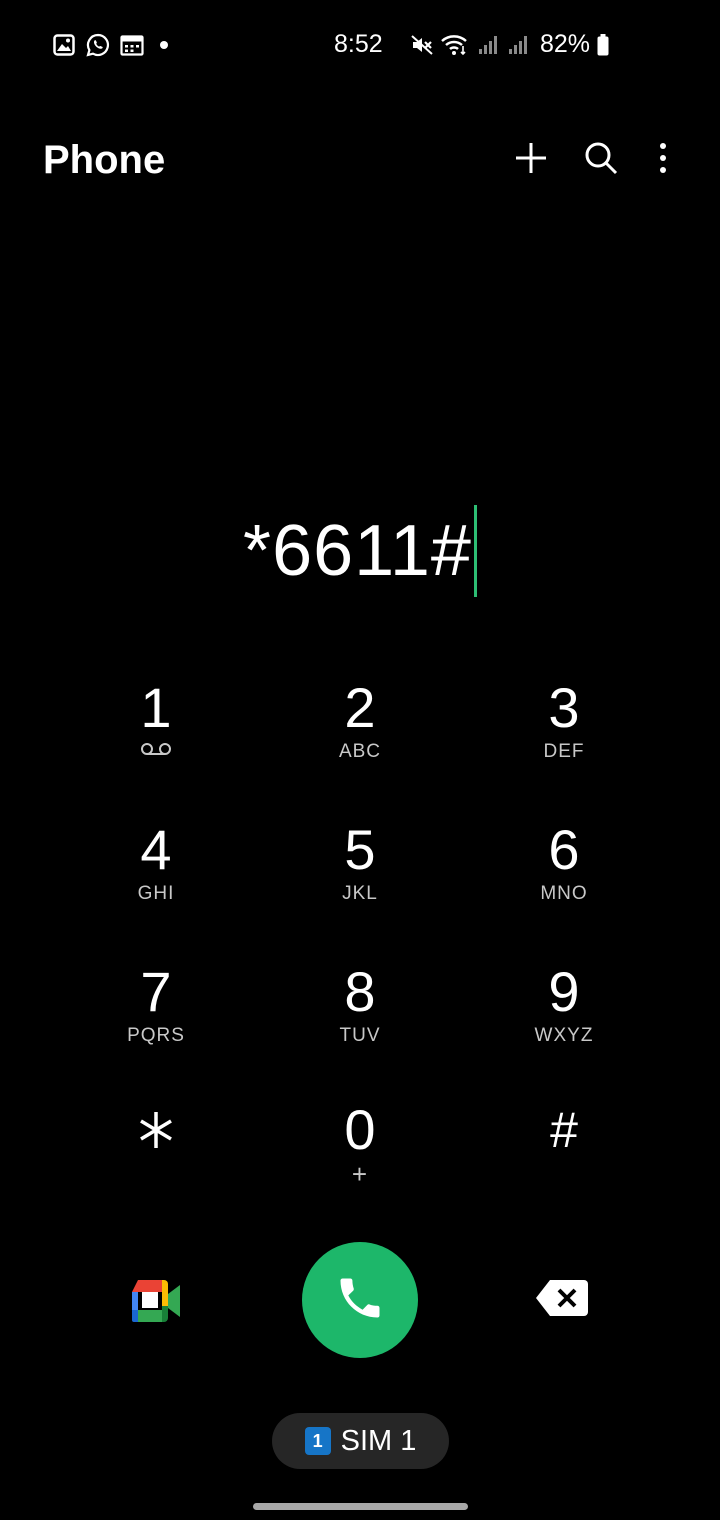  I want to click on more-options-icon, so click(663, 160).